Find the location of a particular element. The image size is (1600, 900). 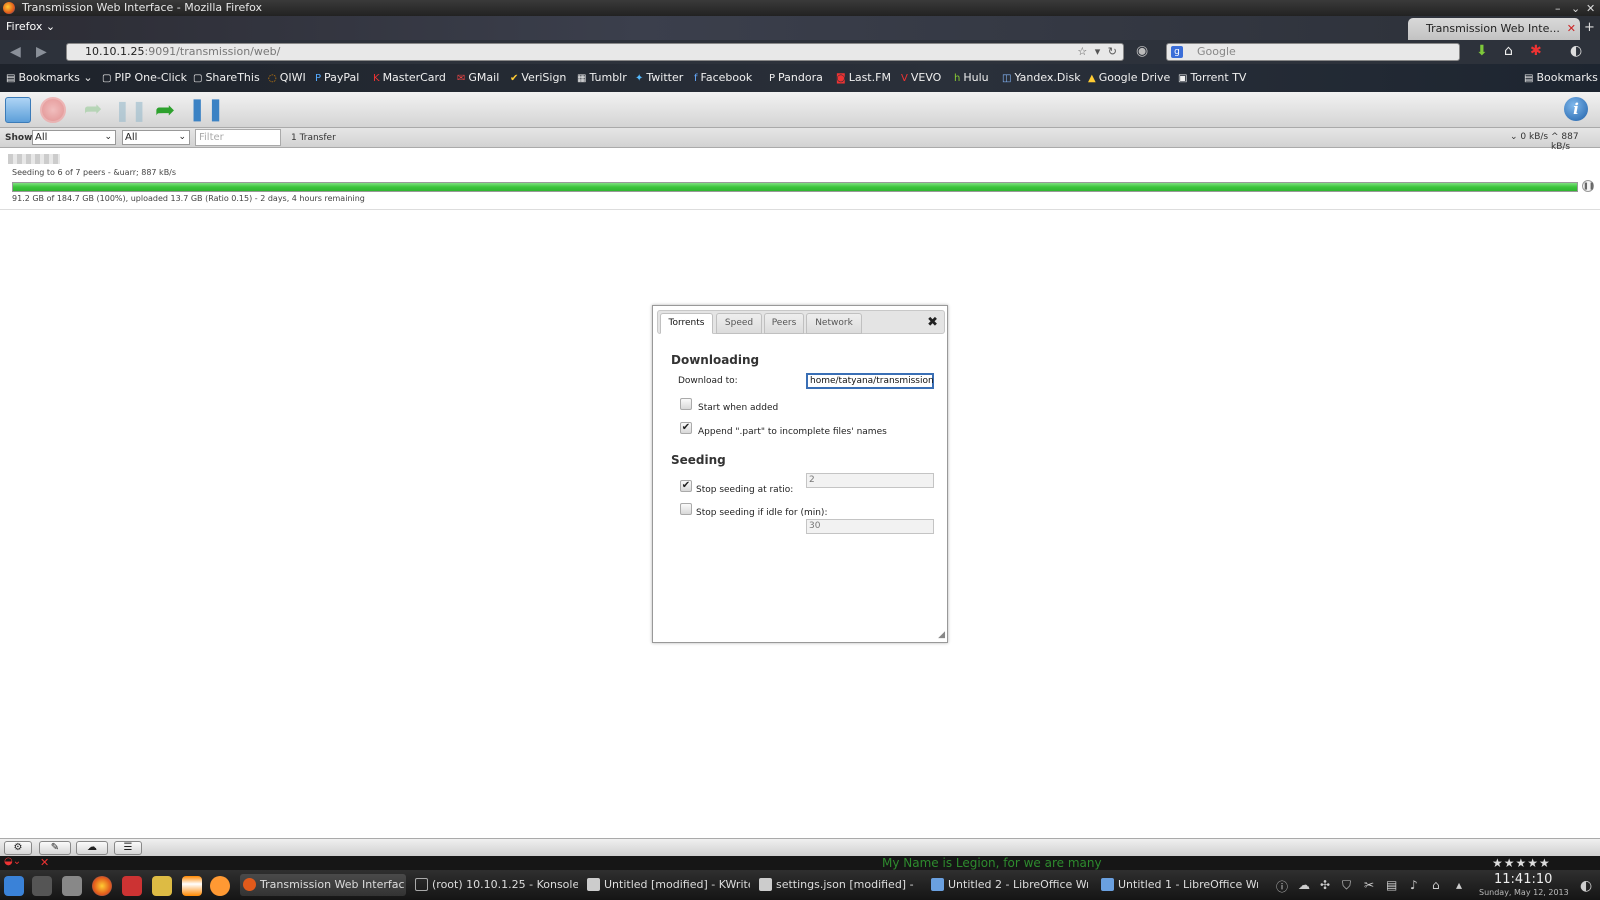

tracker-filter-select: All ⌄ is located at coordinates (156, 137).